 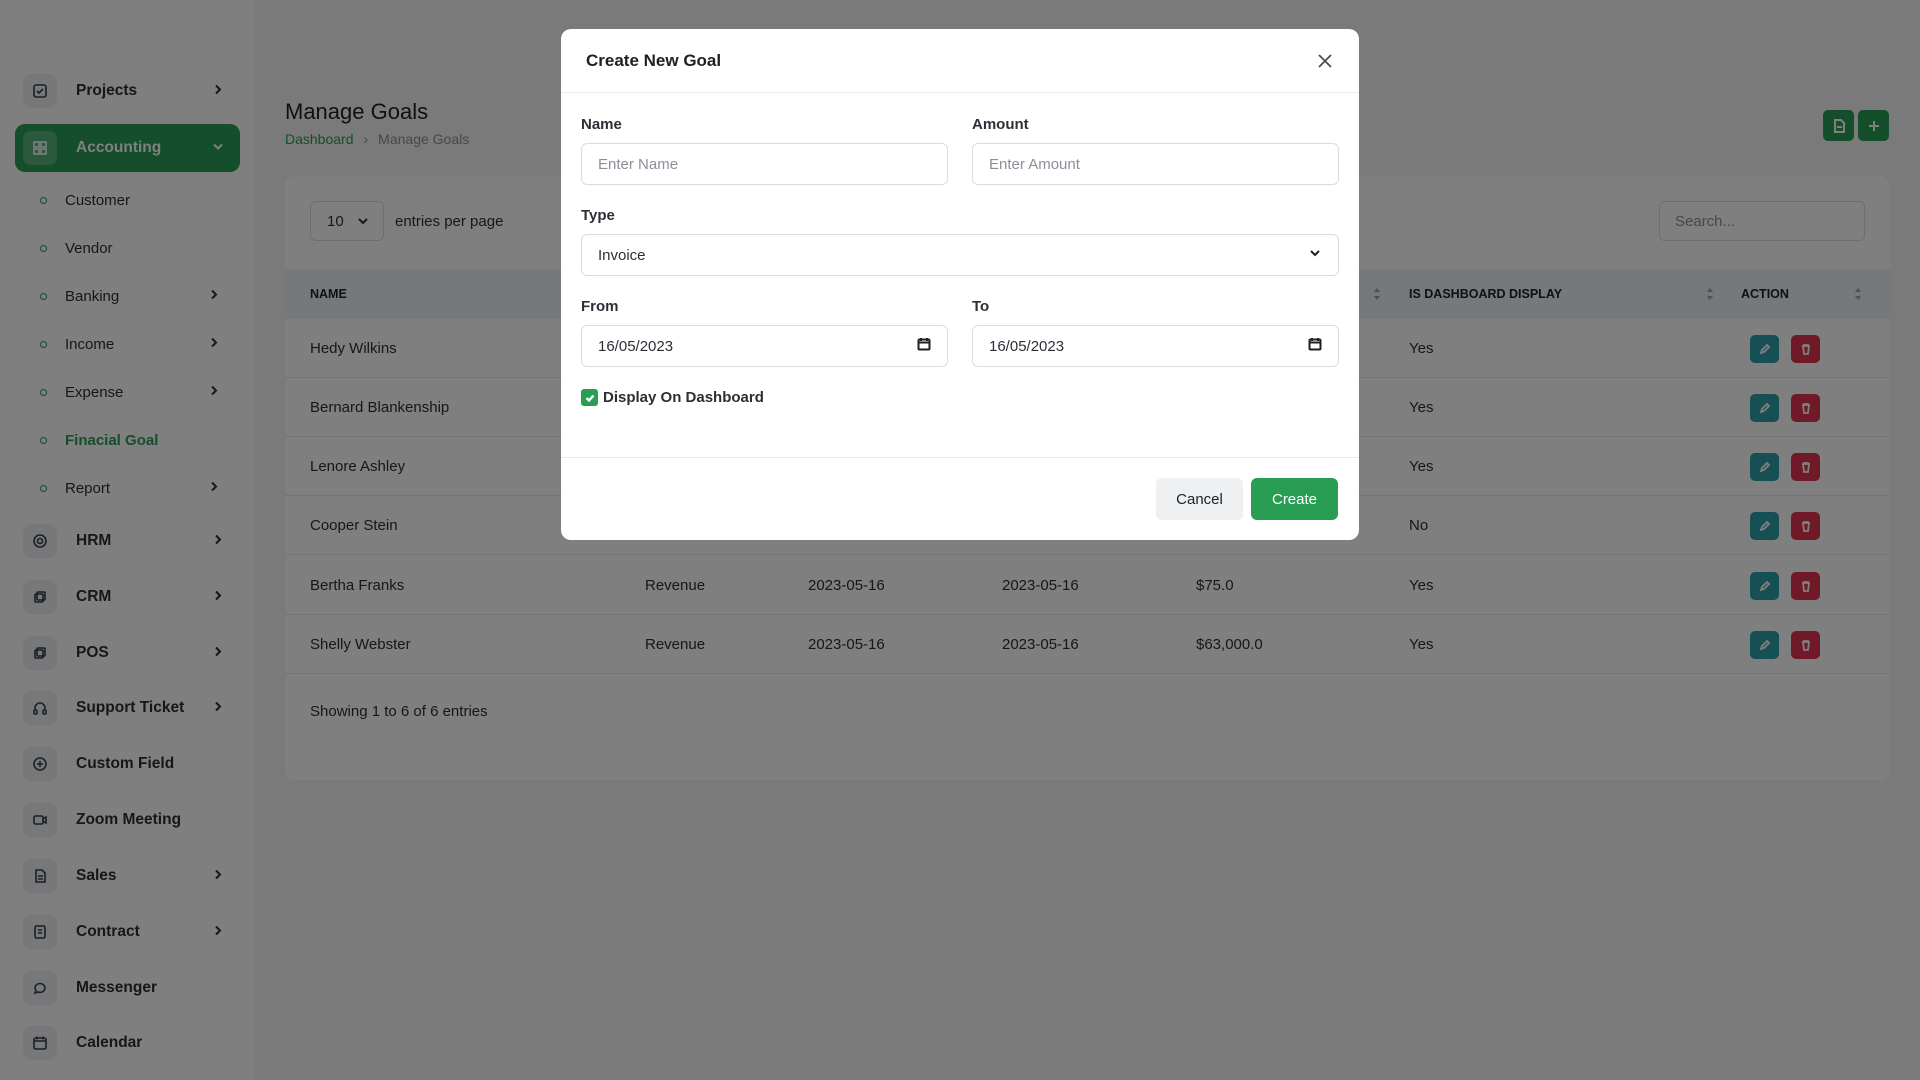 I want to click on from-label: From, so click(x=600, y=306).